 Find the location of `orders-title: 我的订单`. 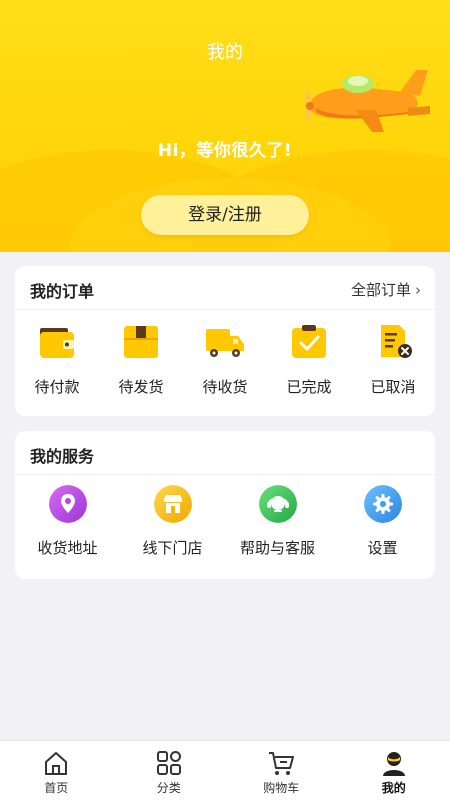

orders-title: 我的订单 is located at coordinates (62, 291).